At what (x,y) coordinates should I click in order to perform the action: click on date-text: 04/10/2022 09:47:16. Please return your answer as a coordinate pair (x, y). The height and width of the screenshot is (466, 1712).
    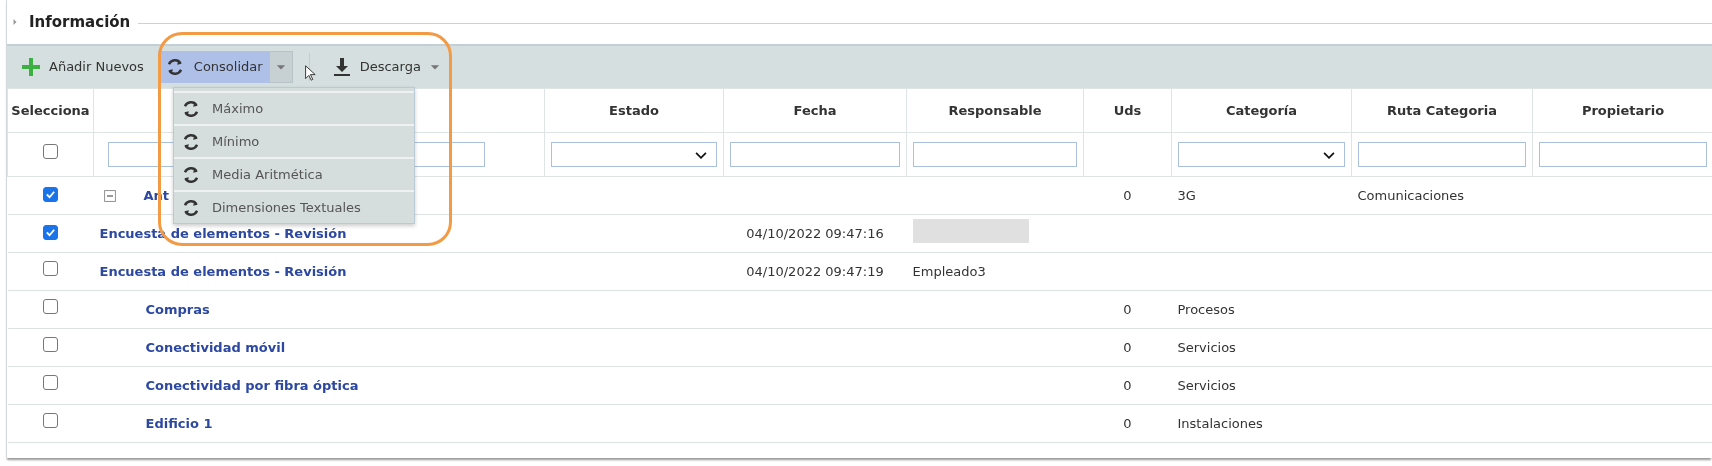
    Looking at the image, I should click on (815, 233).